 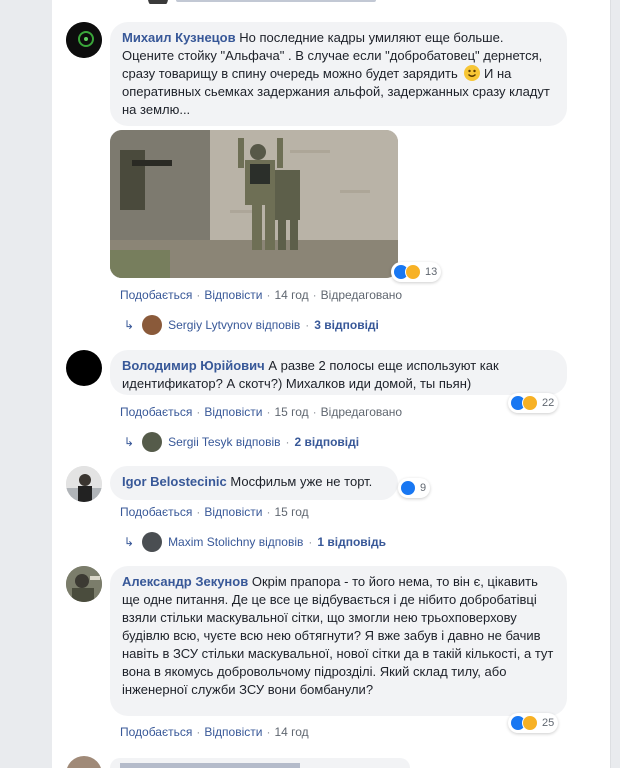 What do you see at coordinates (548, 723) in the screenshot?
I see `reaction-count: 25` at bounding box center [548, 723].